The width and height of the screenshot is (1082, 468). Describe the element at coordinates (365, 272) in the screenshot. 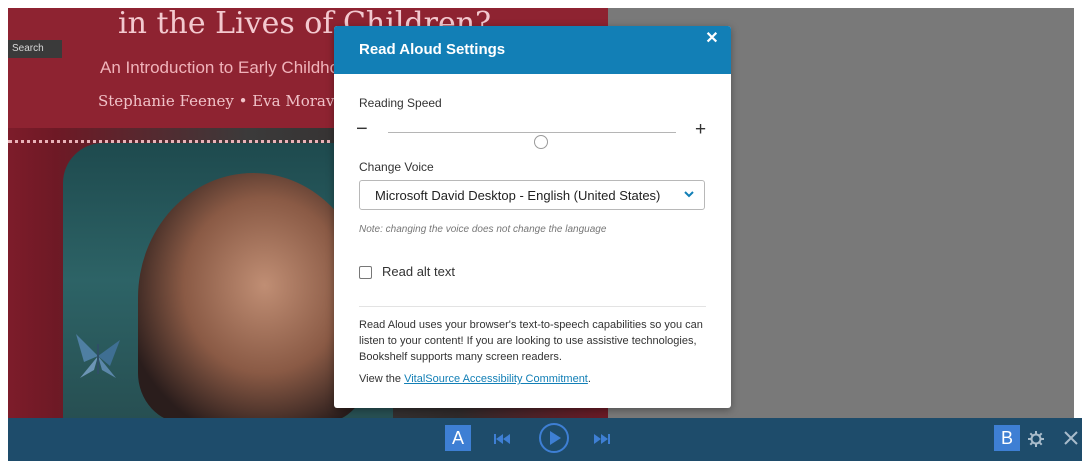

I see `read-alt-text-checkbox` at that location.